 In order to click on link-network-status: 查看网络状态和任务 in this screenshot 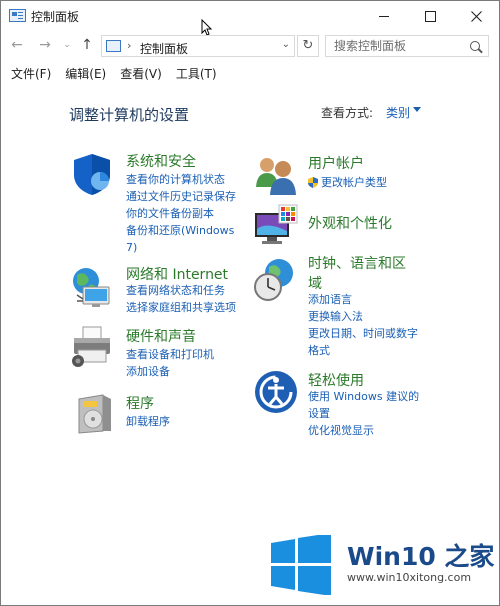, I will do `click(175, 290)`.